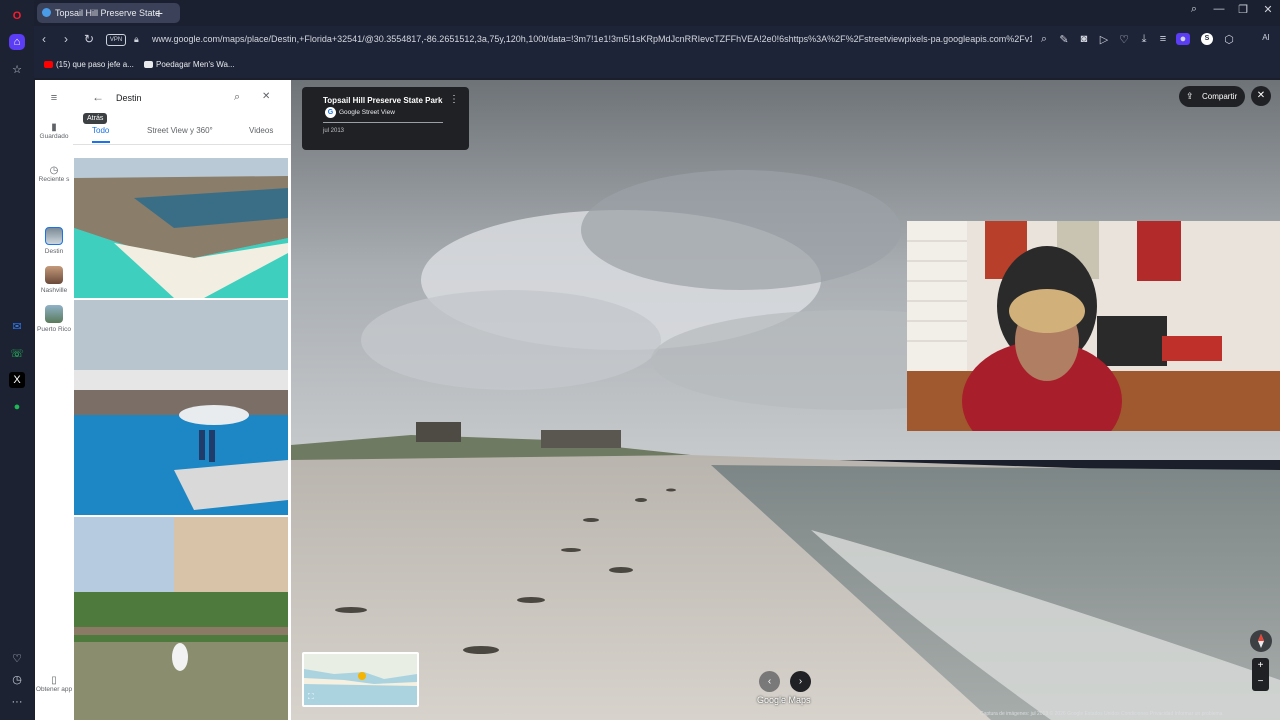 The width and height of the screenshot is (1280, 720). Describe the element at coordinates (17, 42) in the screenshot. I see `home-icon: ⌂` at that location.